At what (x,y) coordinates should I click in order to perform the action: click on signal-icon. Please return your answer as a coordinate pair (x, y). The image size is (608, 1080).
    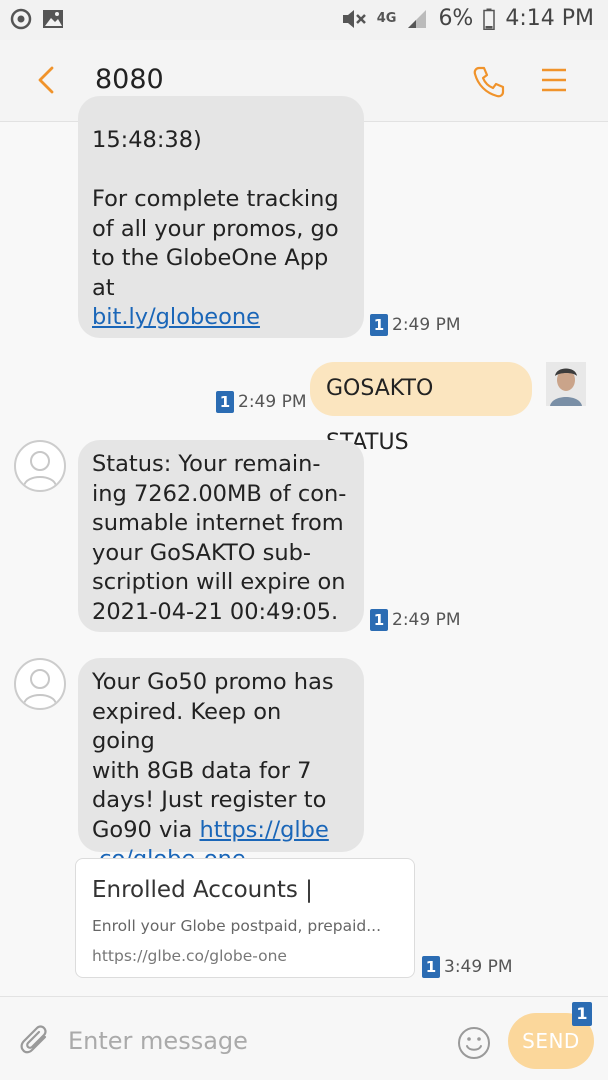
    Looking at the image, I should click on (417, 18).